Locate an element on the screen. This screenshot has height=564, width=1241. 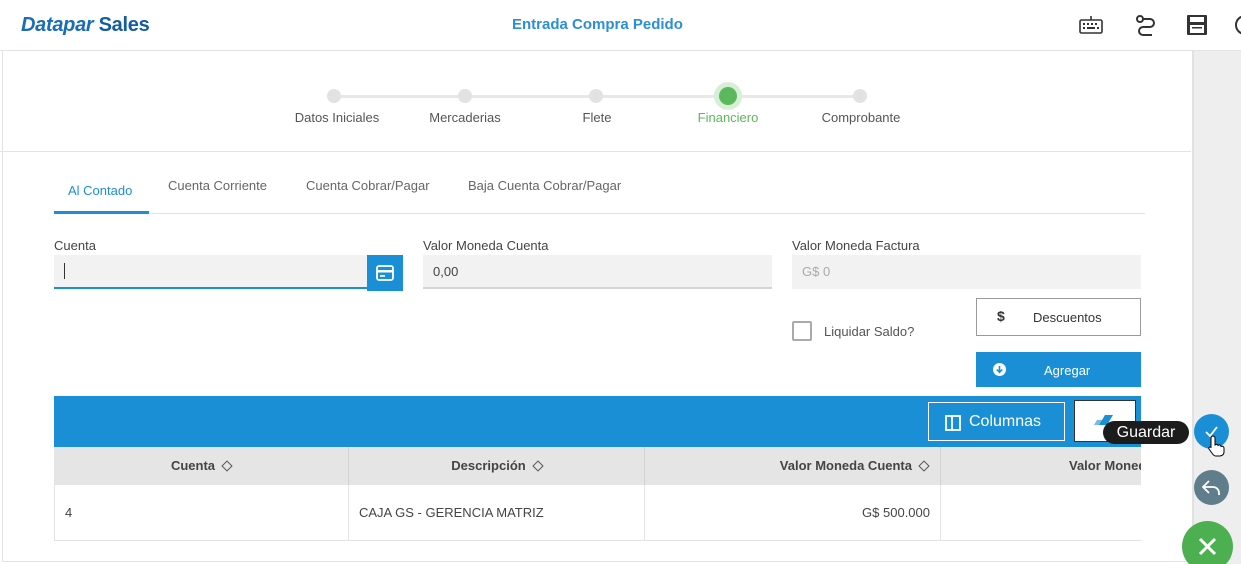
valor-moneda-factura-label: Valor Moneda Factura is located at coordinates (856, 245).